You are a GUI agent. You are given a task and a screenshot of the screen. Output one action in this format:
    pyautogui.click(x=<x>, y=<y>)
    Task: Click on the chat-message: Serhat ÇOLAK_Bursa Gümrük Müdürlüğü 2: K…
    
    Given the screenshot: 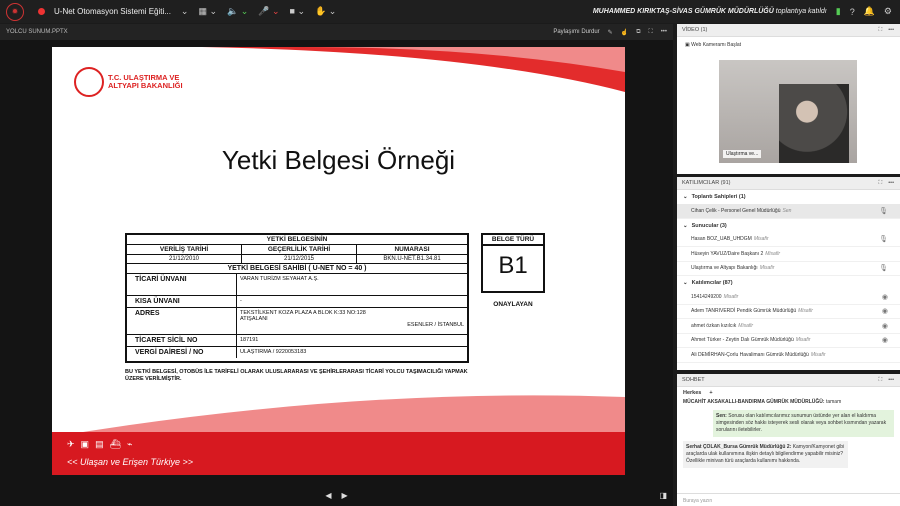 What is the action you would take?
    pyautogui.click(x=765, y=454)
    